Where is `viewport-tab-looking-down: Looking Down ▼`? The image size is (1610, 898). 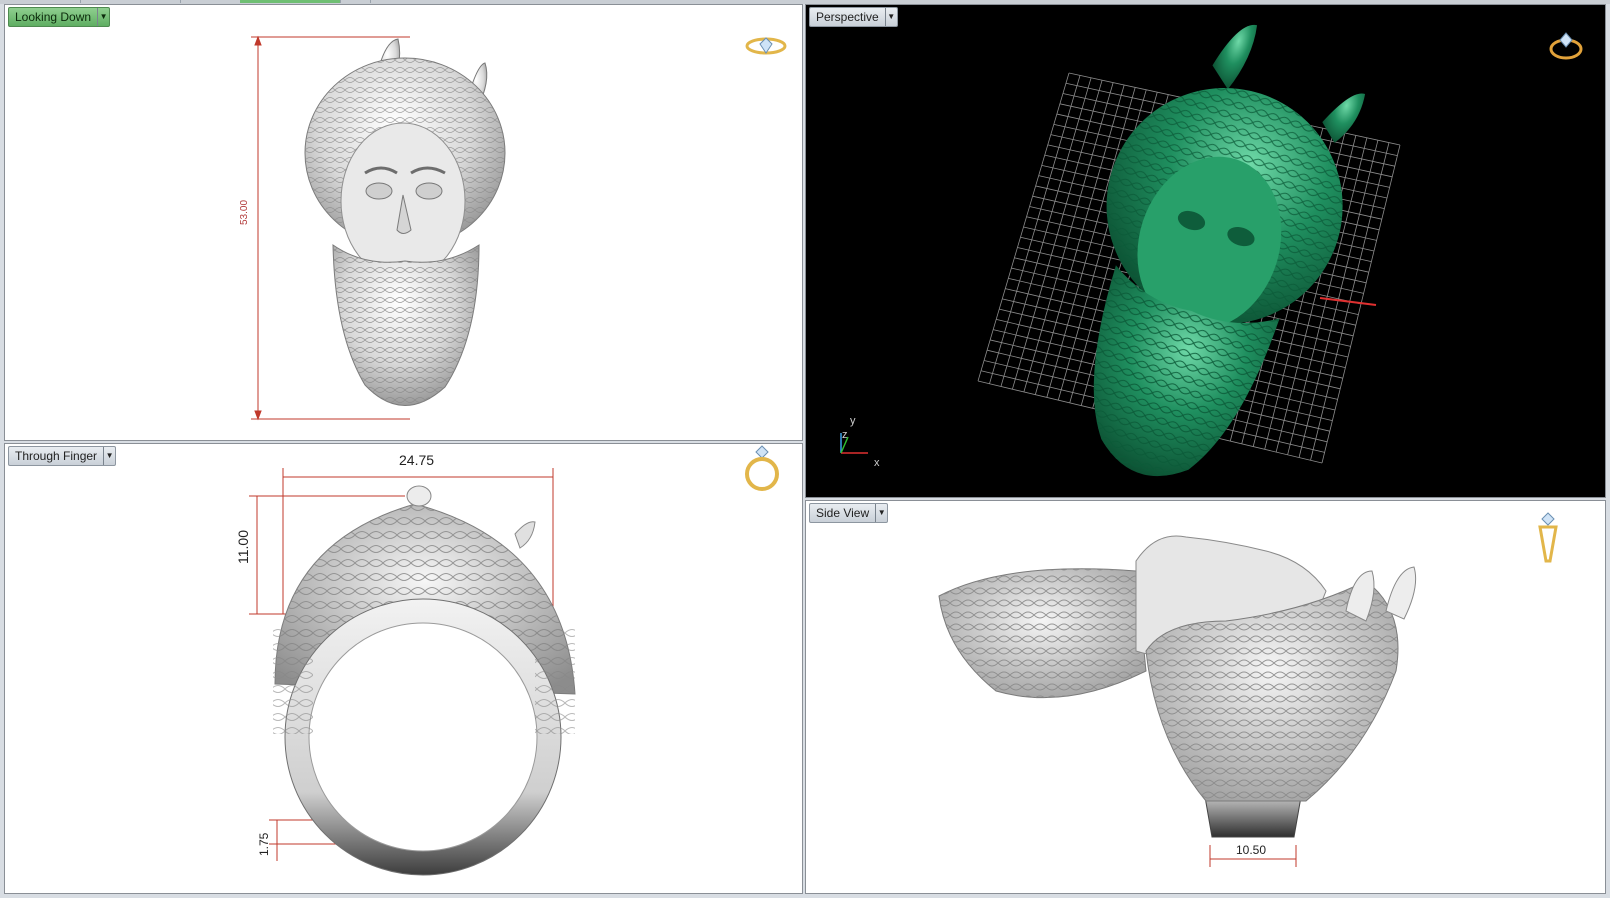
viewport-tab-looking-down: Looking Down ▼ is located at coordinates (59, 17).